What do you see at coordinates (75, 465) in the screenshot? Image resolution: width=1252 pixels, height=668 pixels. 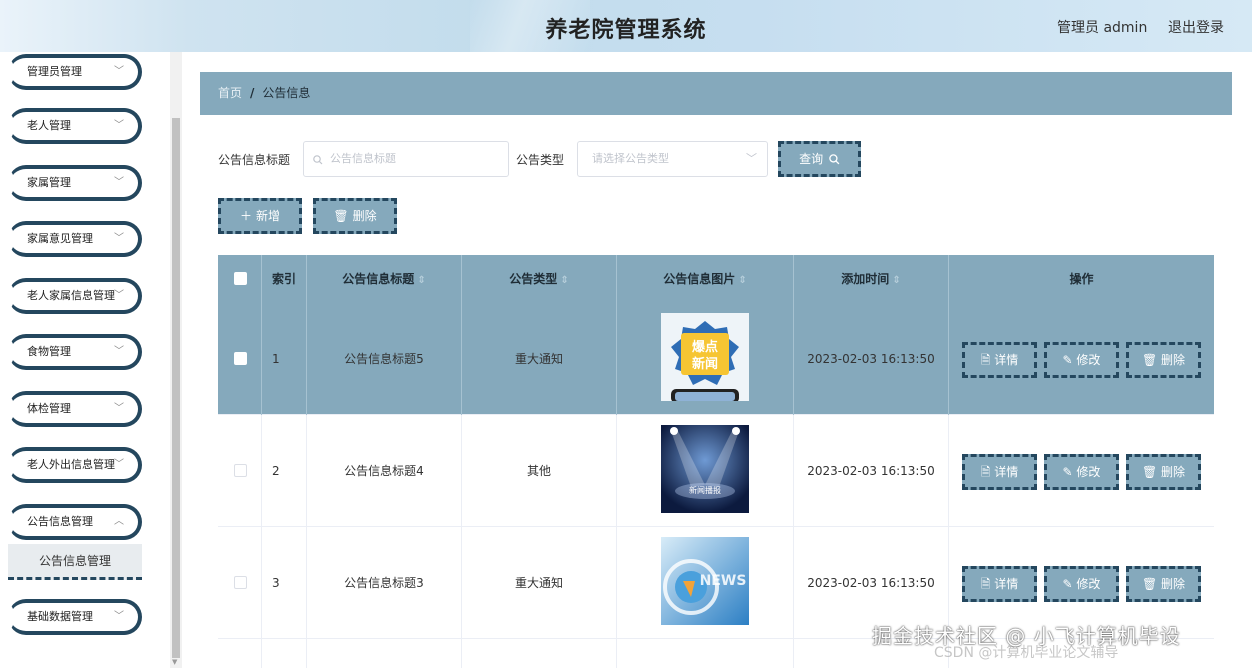 I see `sidebar-item-outing: 老人外出信息管理 ﹀` at bounding box center [75, 465].